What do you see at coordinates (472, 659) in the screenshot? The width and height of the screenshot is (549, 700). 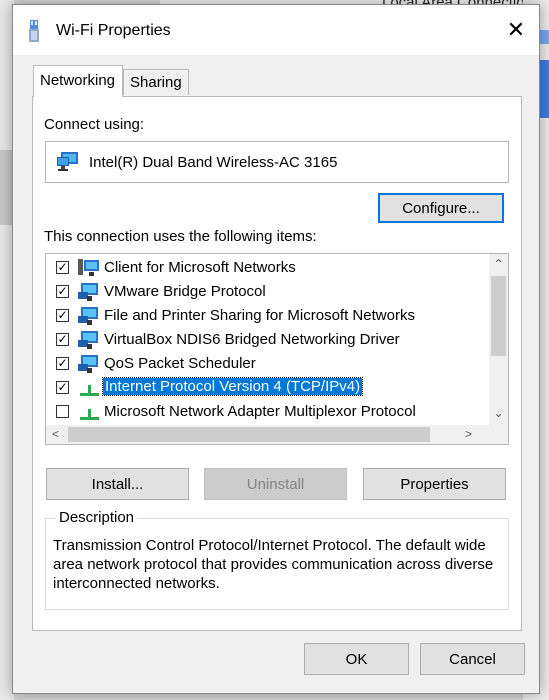 I see `cancel-button: Cancel` at bounding box center [472, 659].